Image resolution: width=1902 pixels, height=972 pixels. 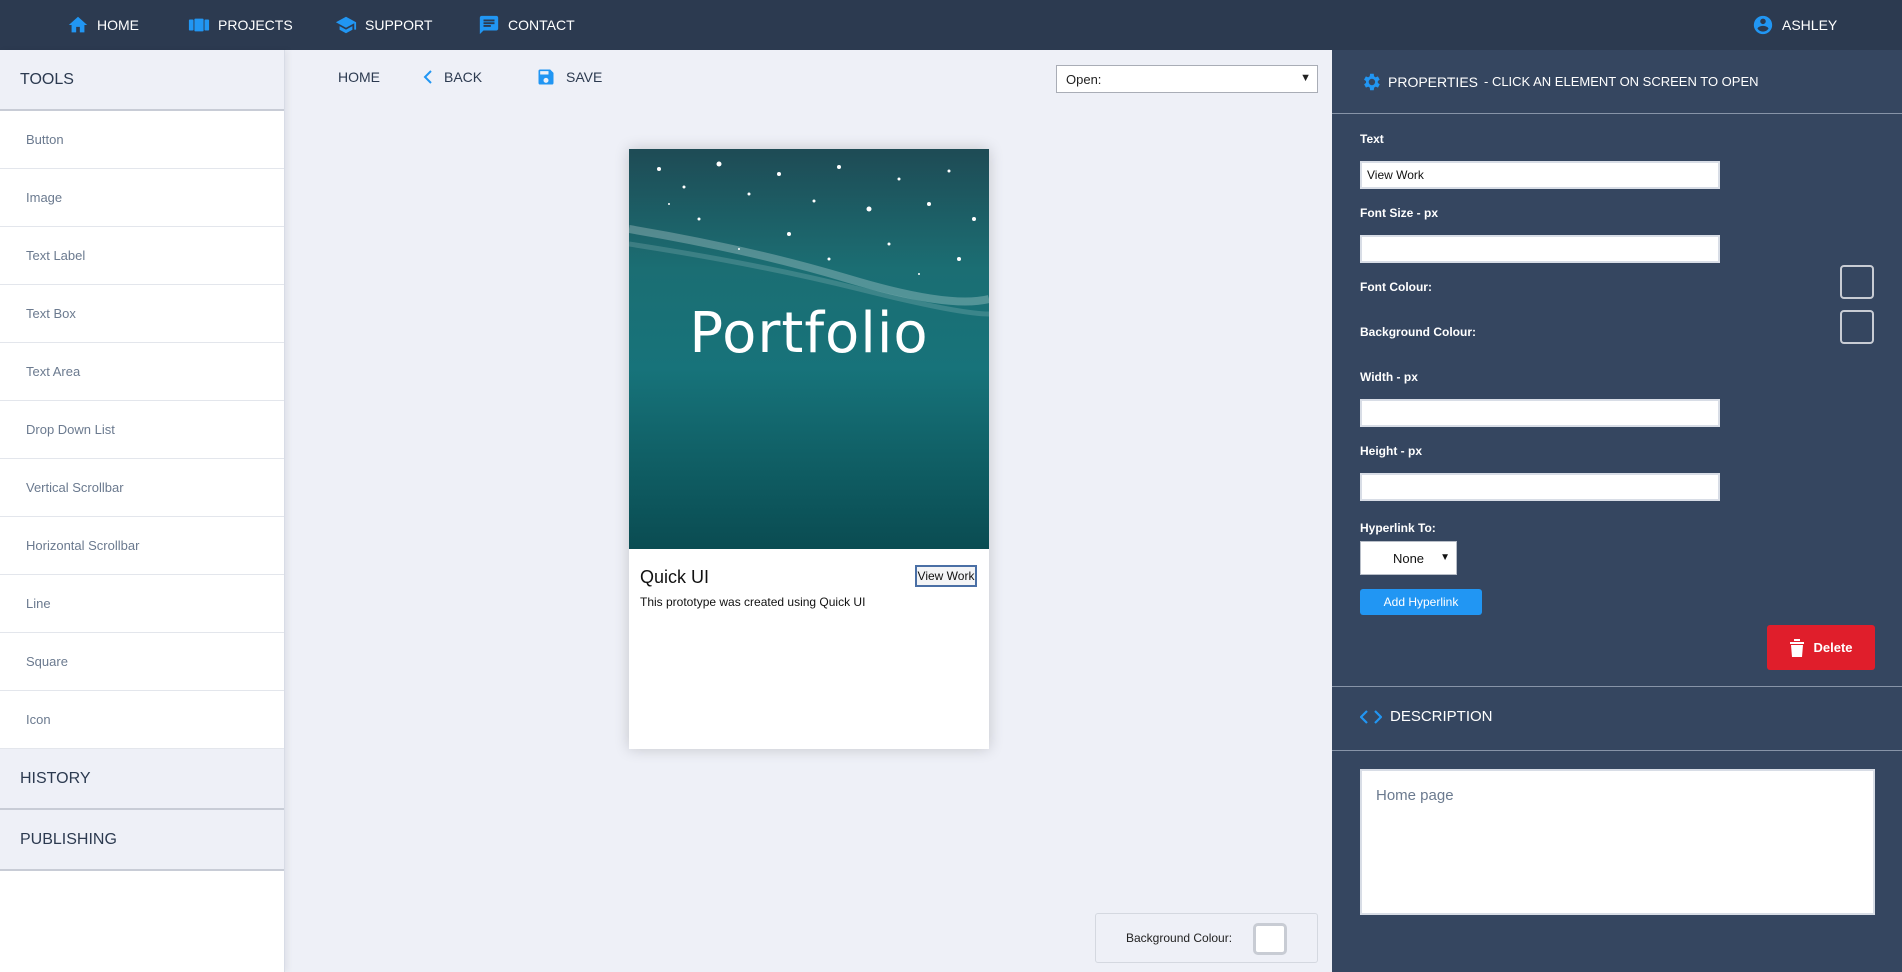 I want to click on open-select-value: Open:, so click(x=1084, y=79).